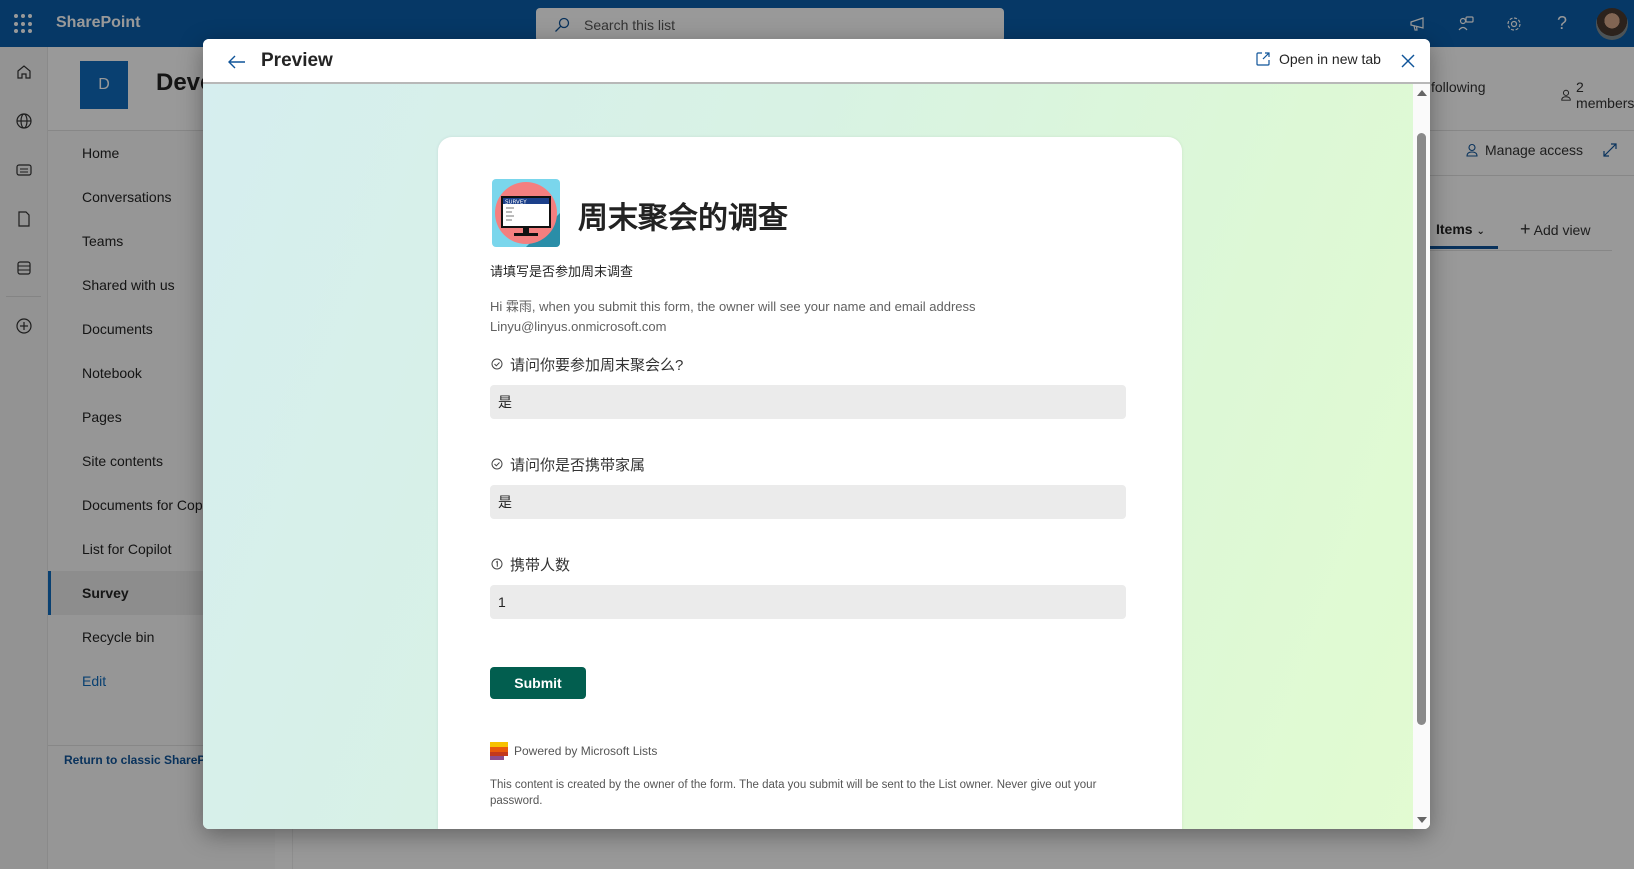 This screenshot has height=869, width=1634. What do you see at coordinates (1421, 429) in the screenshot?
I see `scrollbar-thumb` at bounding box center [1421, 429].